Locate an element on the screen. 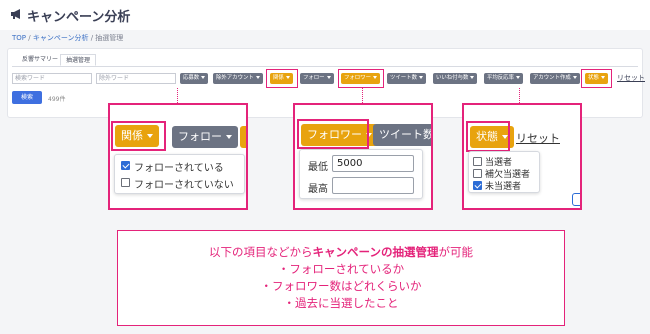  partial-button is located at coordinates (576, 199).